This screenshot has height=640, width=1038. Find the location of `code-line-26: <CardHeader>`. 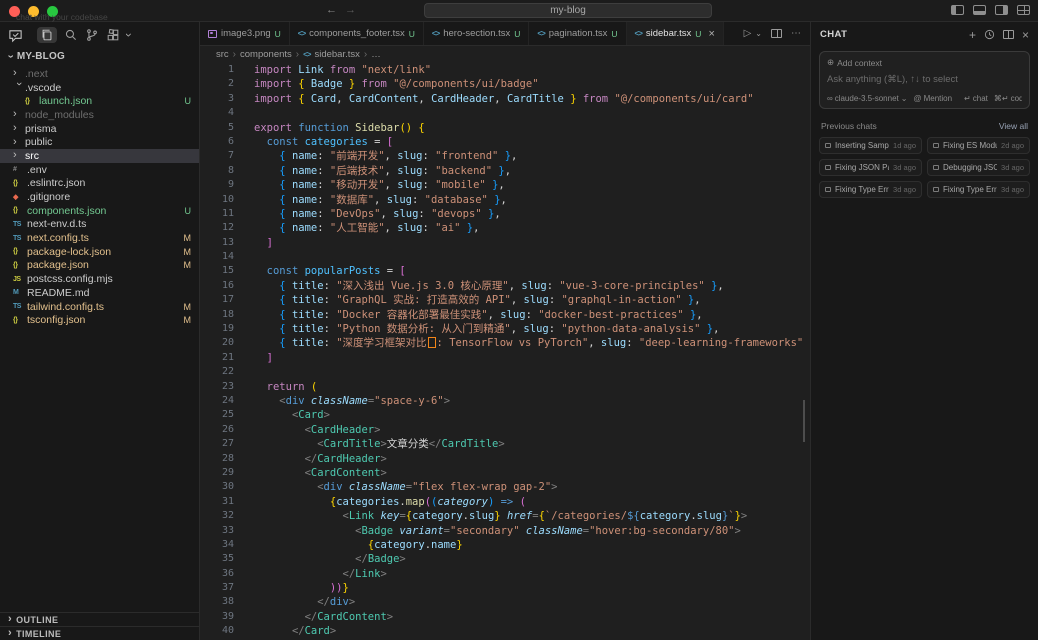

code-line-26: <CardHeader> is located at coordinates (532, 430).